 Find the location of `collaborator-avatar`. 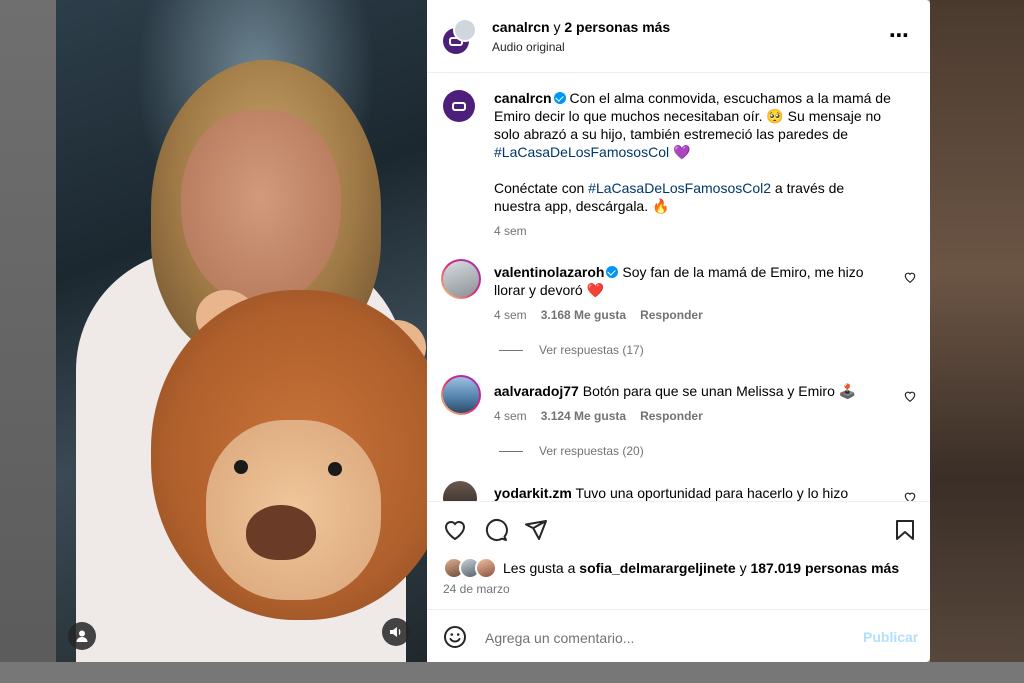

collaborator-avatar is located at coordinates (465, 30).